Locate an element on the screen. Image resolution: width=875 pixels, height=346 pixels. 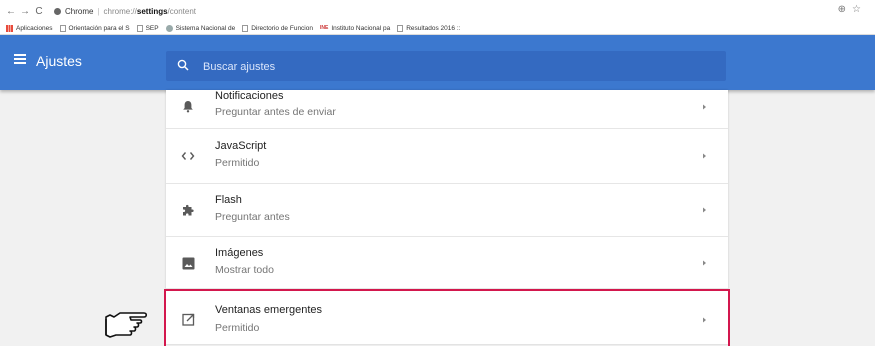
ine-logo: INE is located at coordinates (324, 28).